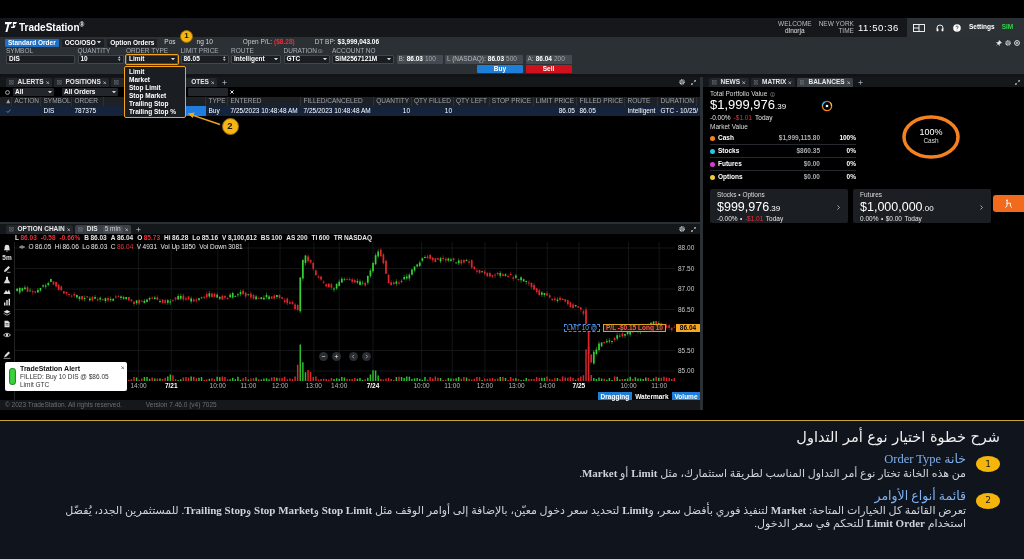 The image size is (1024, 559). I want to click on logo-text: TradeStation$^{®}$, so click(52, 27).